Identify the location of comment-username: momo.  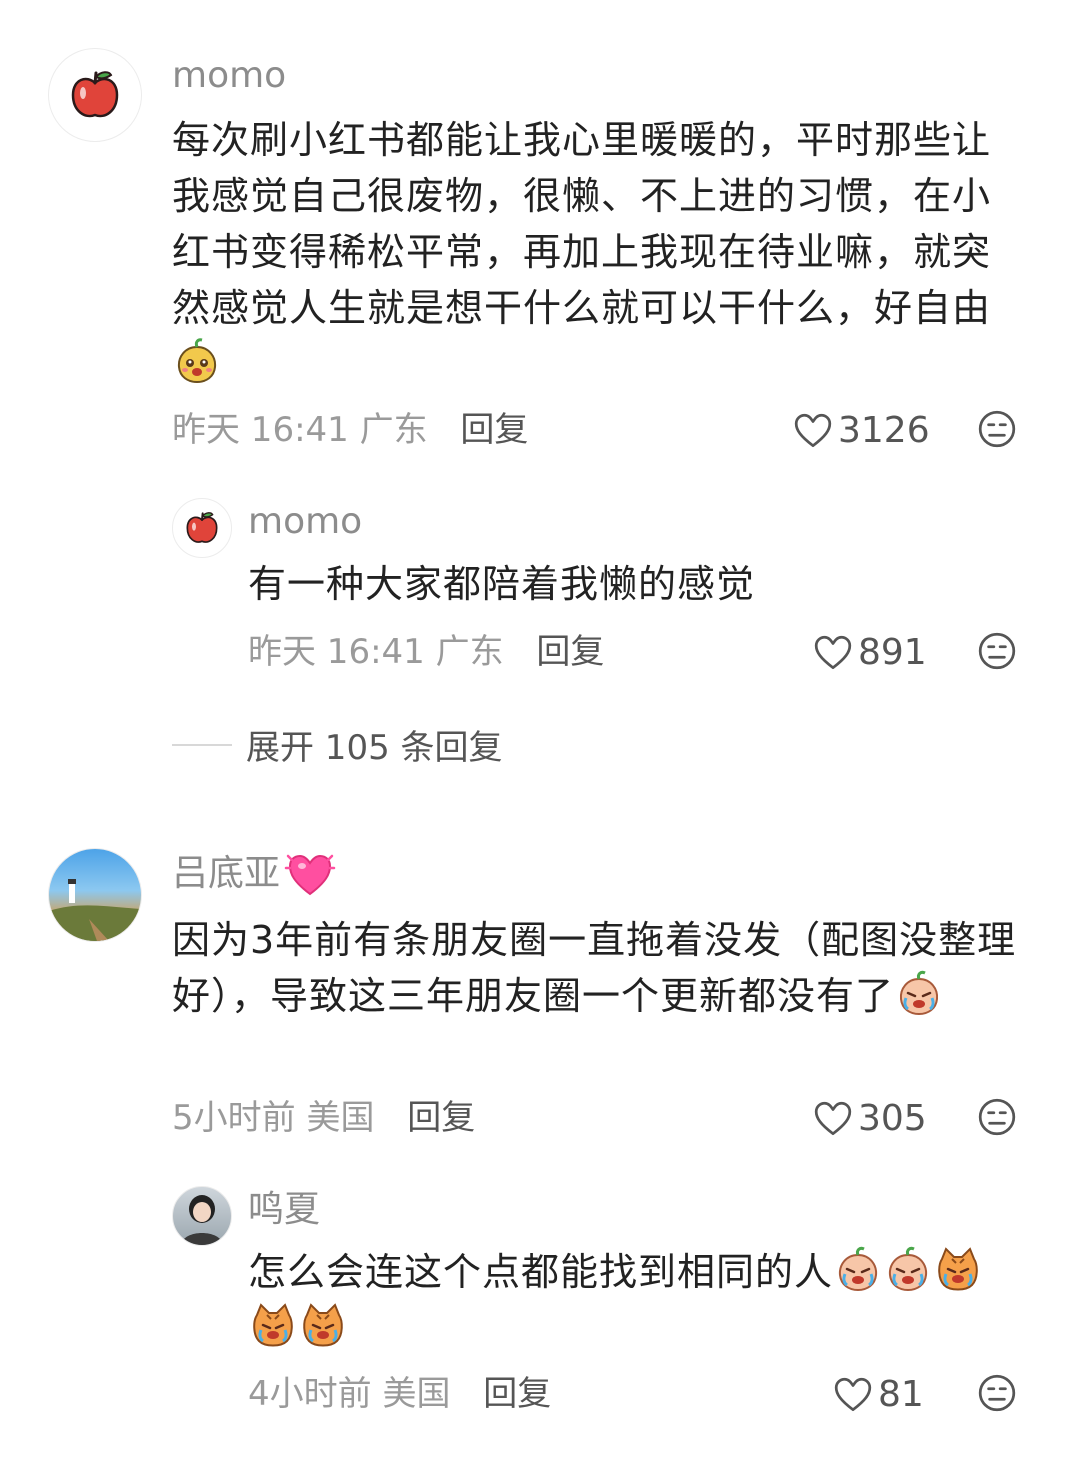
(229, 76).